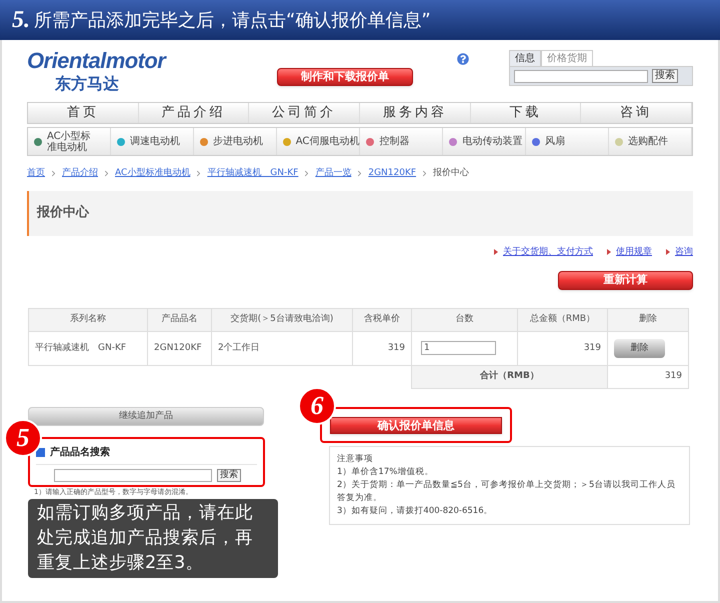  I want to click on tooltip: 如需订购多项产品，请在此处完成追加产品搜索后，再重复上述步骤2至3。, so click(153, 538).